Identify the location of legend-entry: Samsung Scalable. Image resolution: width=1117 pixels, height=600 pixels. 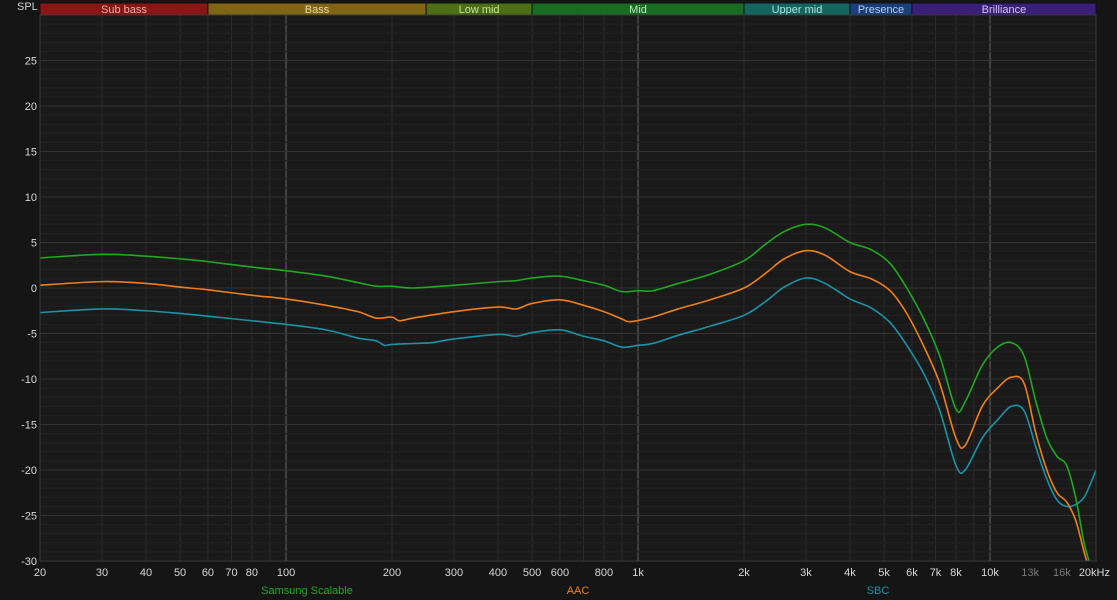
(307, 591).